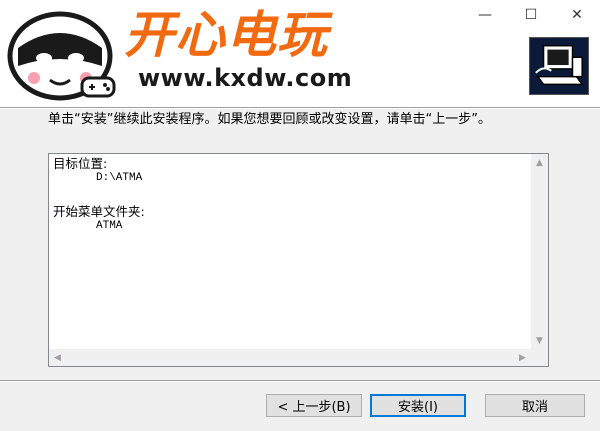 The height and width of the screenshot is (431, 600). I want to click on scroll-left-icon: ◀, so click(57, 357).